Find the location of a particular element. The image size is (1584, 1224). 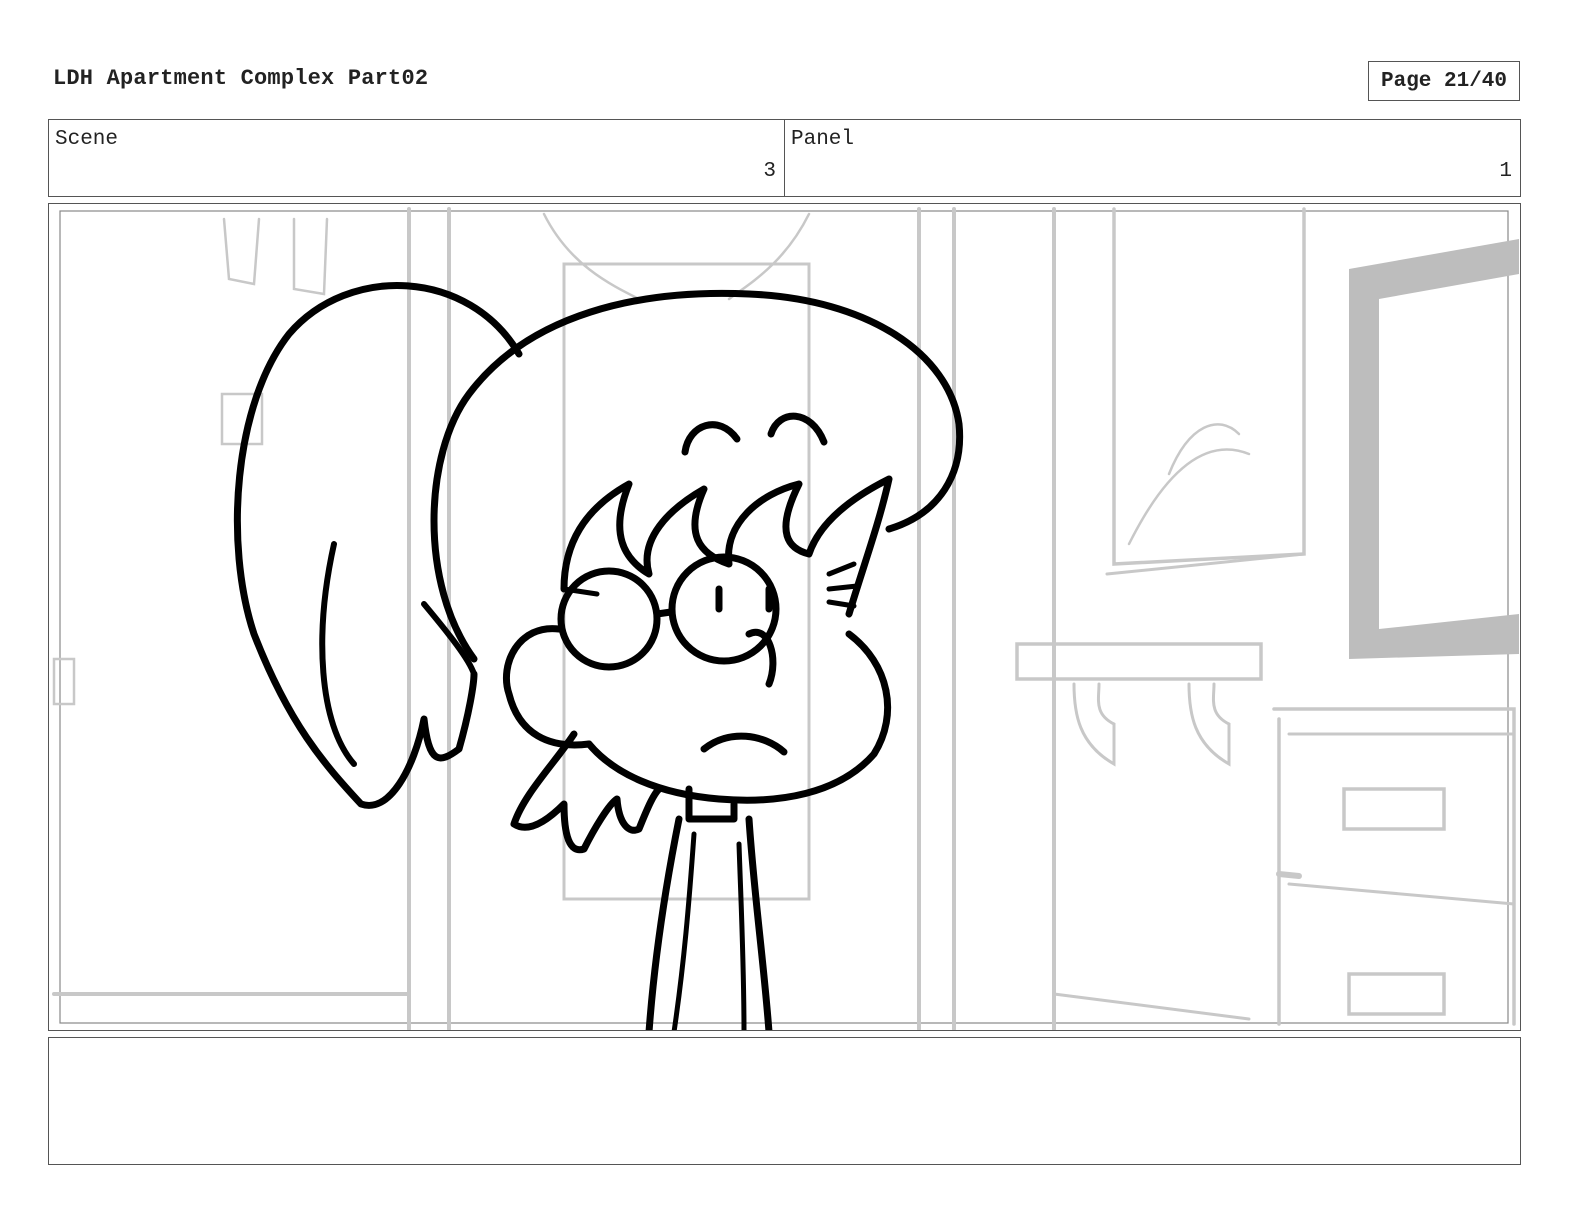

panel-label: Panel is located at coordinates (823, 139).